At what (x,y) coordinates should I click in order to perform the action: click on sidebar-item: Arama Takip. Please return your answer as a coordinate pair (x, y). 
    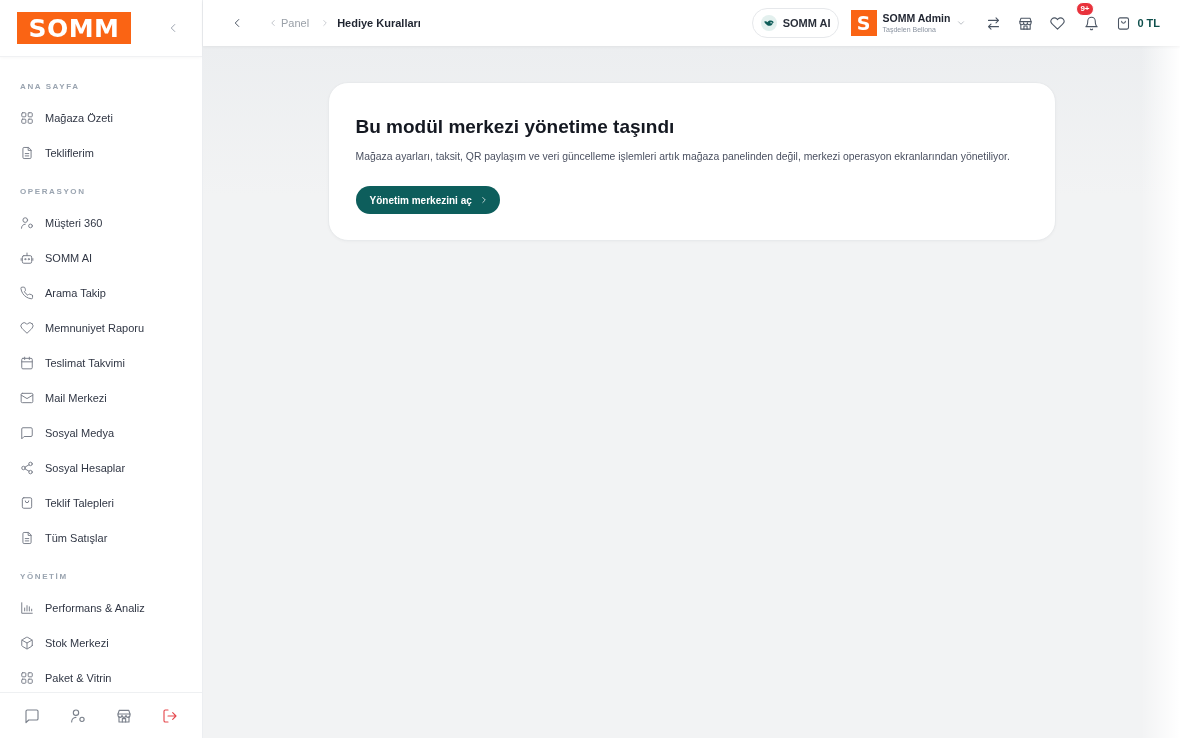
    Looking at the image, I should click on (101, 292).